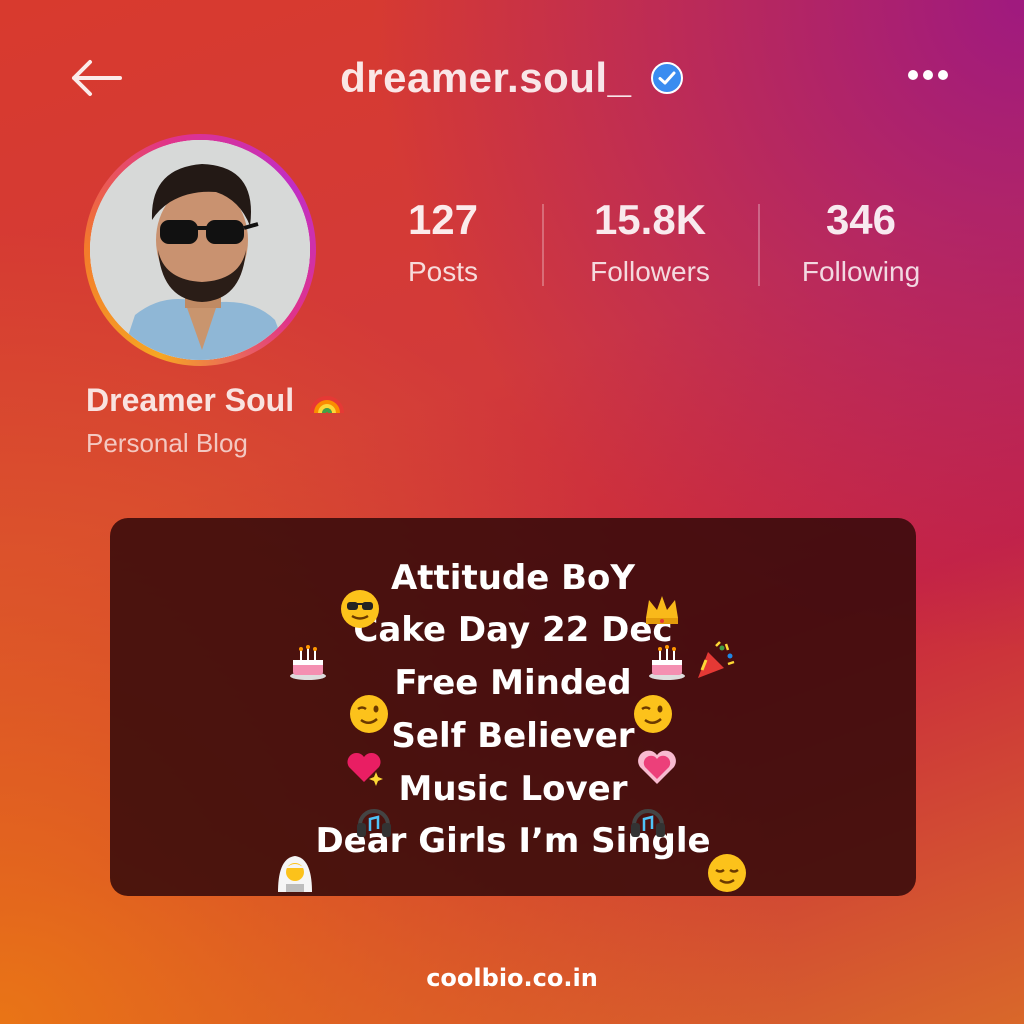 This screenshot has width=1024, height=1024. I want to click on display-name-row: Dreamer Soul, so click(215, 400).